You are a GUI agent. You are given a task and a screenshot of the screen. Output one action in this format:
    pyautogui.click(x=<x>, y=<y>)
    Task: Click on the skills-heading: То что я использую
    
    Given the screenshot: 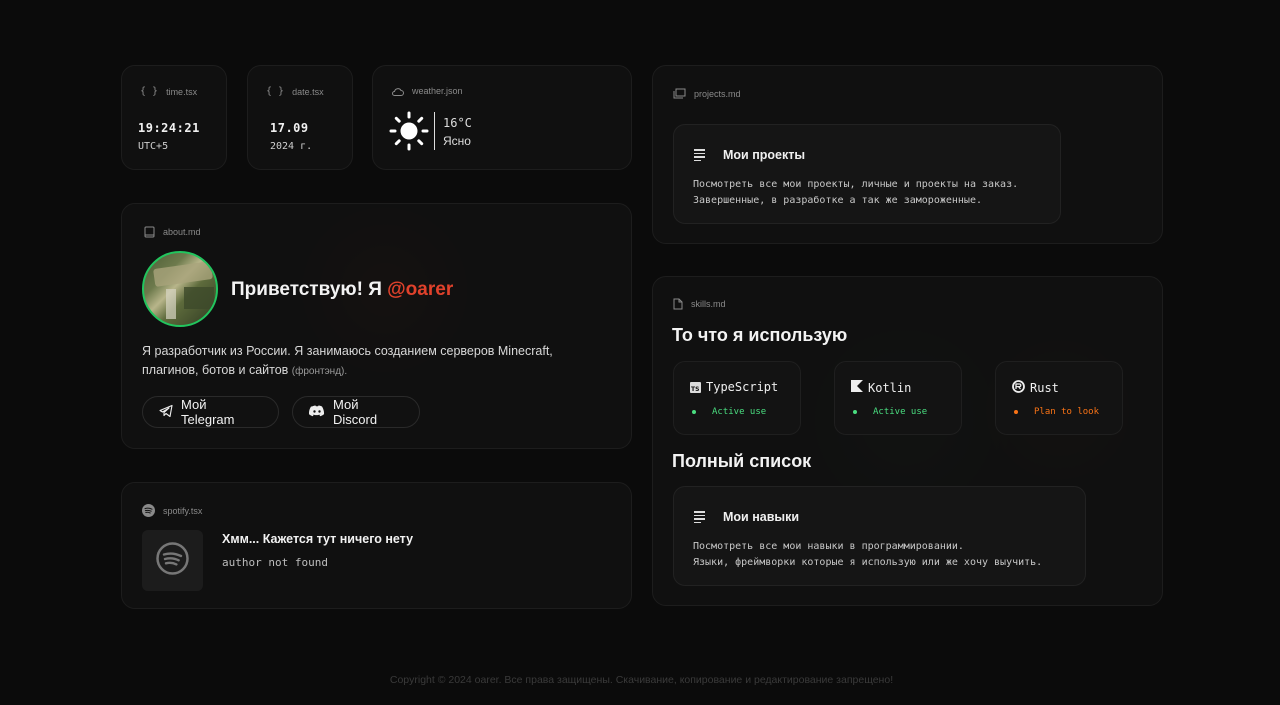 What is the action you would take?
    pyautogui.click(x=760, y=335)
    